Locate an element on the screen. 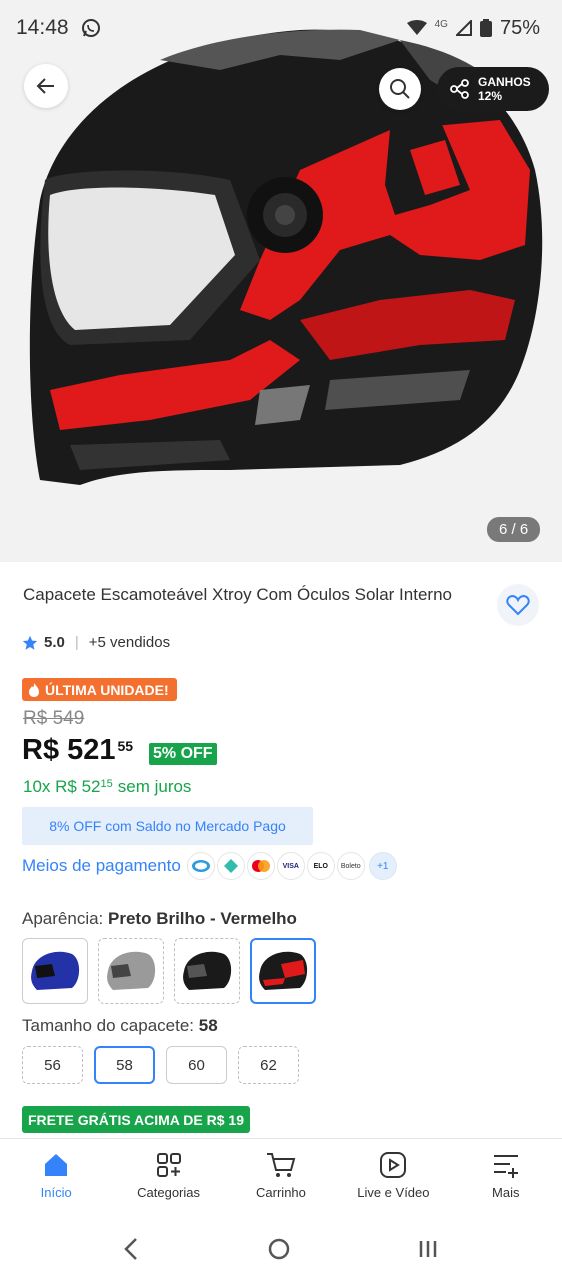 This screenshot has width=562, height=1280. swatch-black is located at coordinates (207, 971).